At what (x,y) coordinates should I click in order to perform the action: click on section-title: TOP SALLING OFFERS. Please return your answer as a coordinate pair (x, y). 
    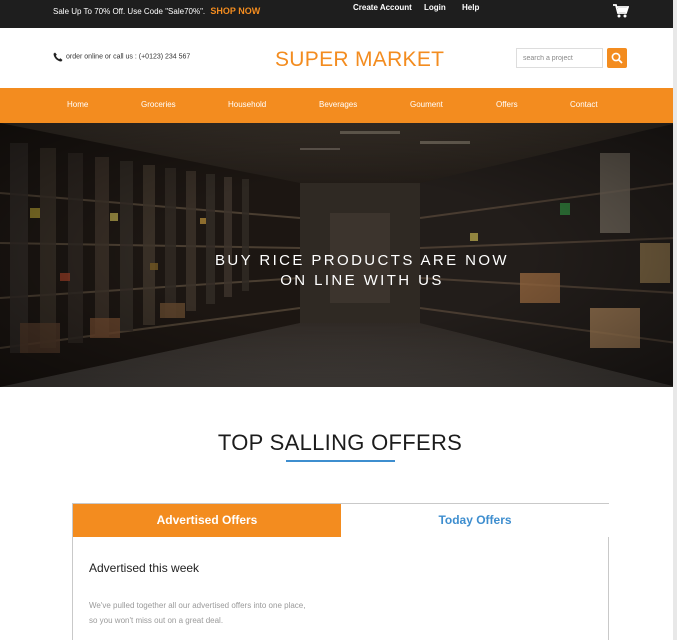
    Looking at the image, I should click on (340, 442).